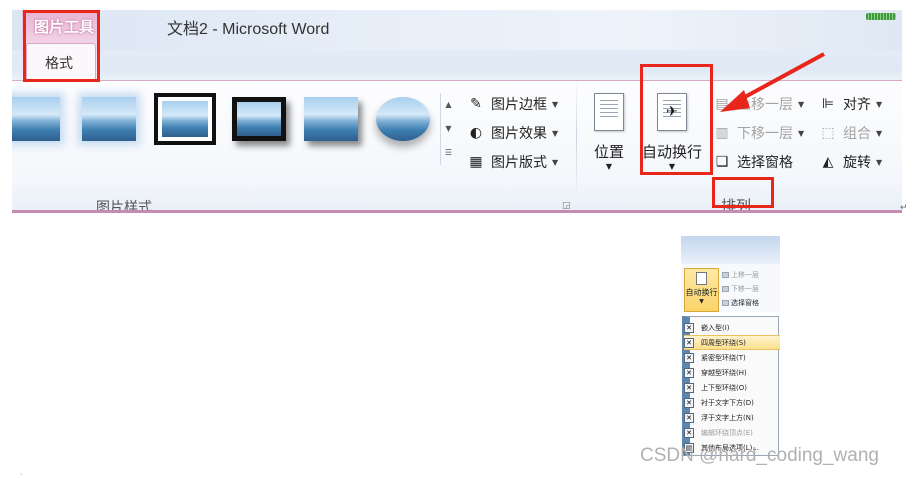 The width and height of the screenshot is (915, 478). What do you see at coordinates (61, 46) in the screenshot?
I see `annotation-box-picture-tools` at bounding box center [61, 46].